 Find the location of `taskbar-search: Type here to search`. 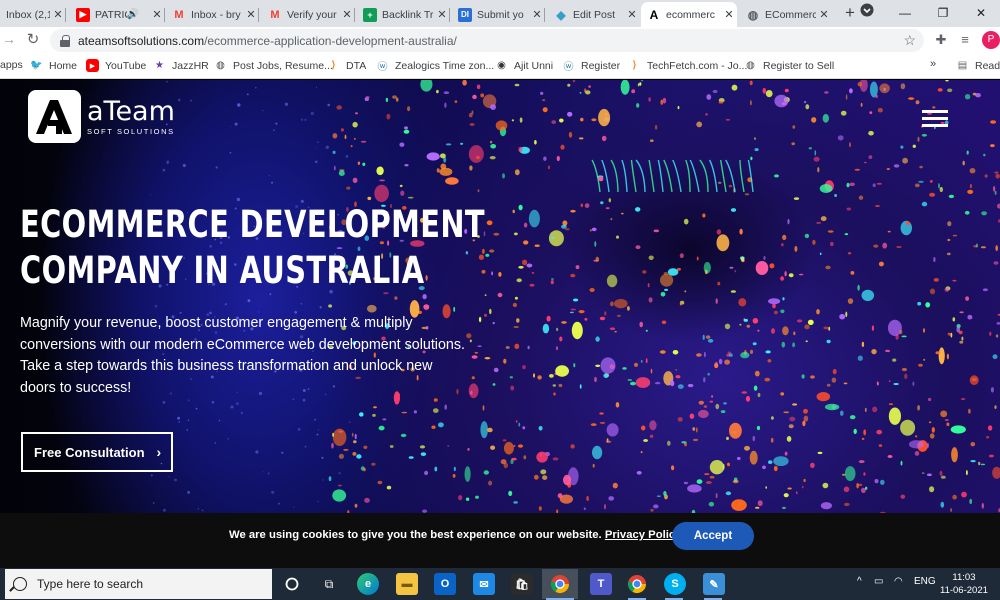

taskbar-search: Type here to search is located at coordinates (138, 584).